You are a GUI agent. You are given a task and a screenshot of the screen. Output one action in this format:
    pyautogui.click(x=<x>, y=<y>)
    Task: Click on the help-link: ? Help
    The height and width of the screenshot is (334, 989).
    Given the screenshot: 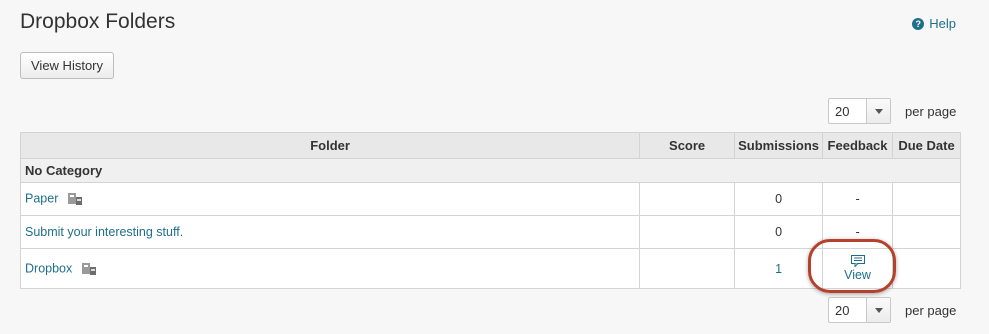 What is the action you would take?
    pyautogui.click(x=934, y=23)
    